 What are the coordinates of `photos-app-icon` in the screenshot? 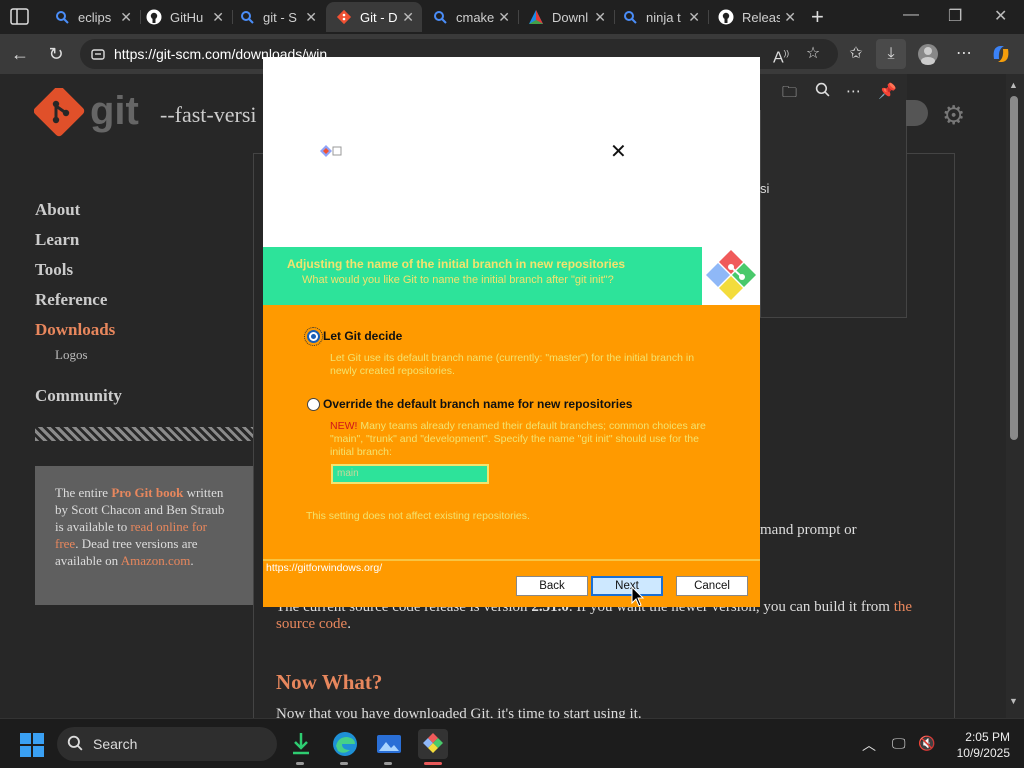 It's located at (389, 744).